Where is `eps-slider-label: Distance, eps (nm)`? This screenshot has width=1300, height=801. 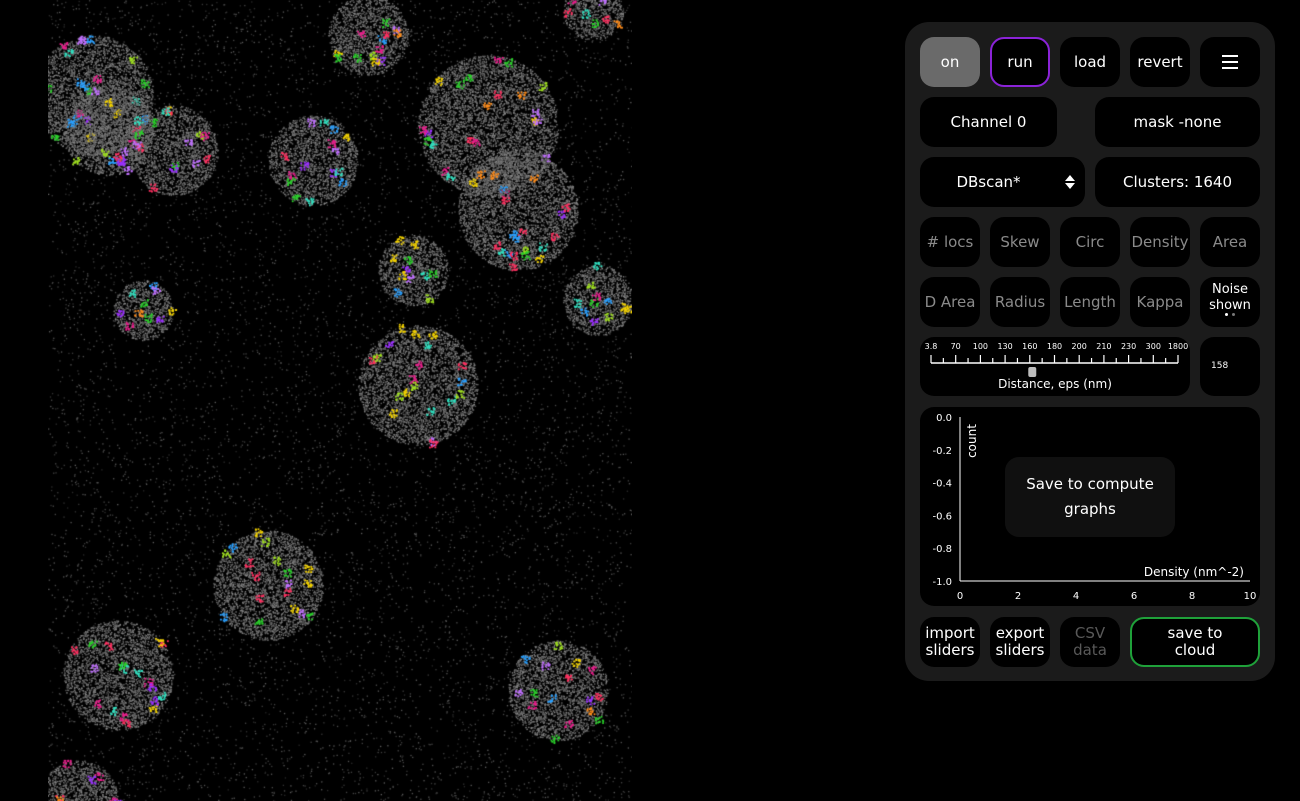
eps-slider-label: Distance, eps (nm) is located at coordinates (1055, 384).